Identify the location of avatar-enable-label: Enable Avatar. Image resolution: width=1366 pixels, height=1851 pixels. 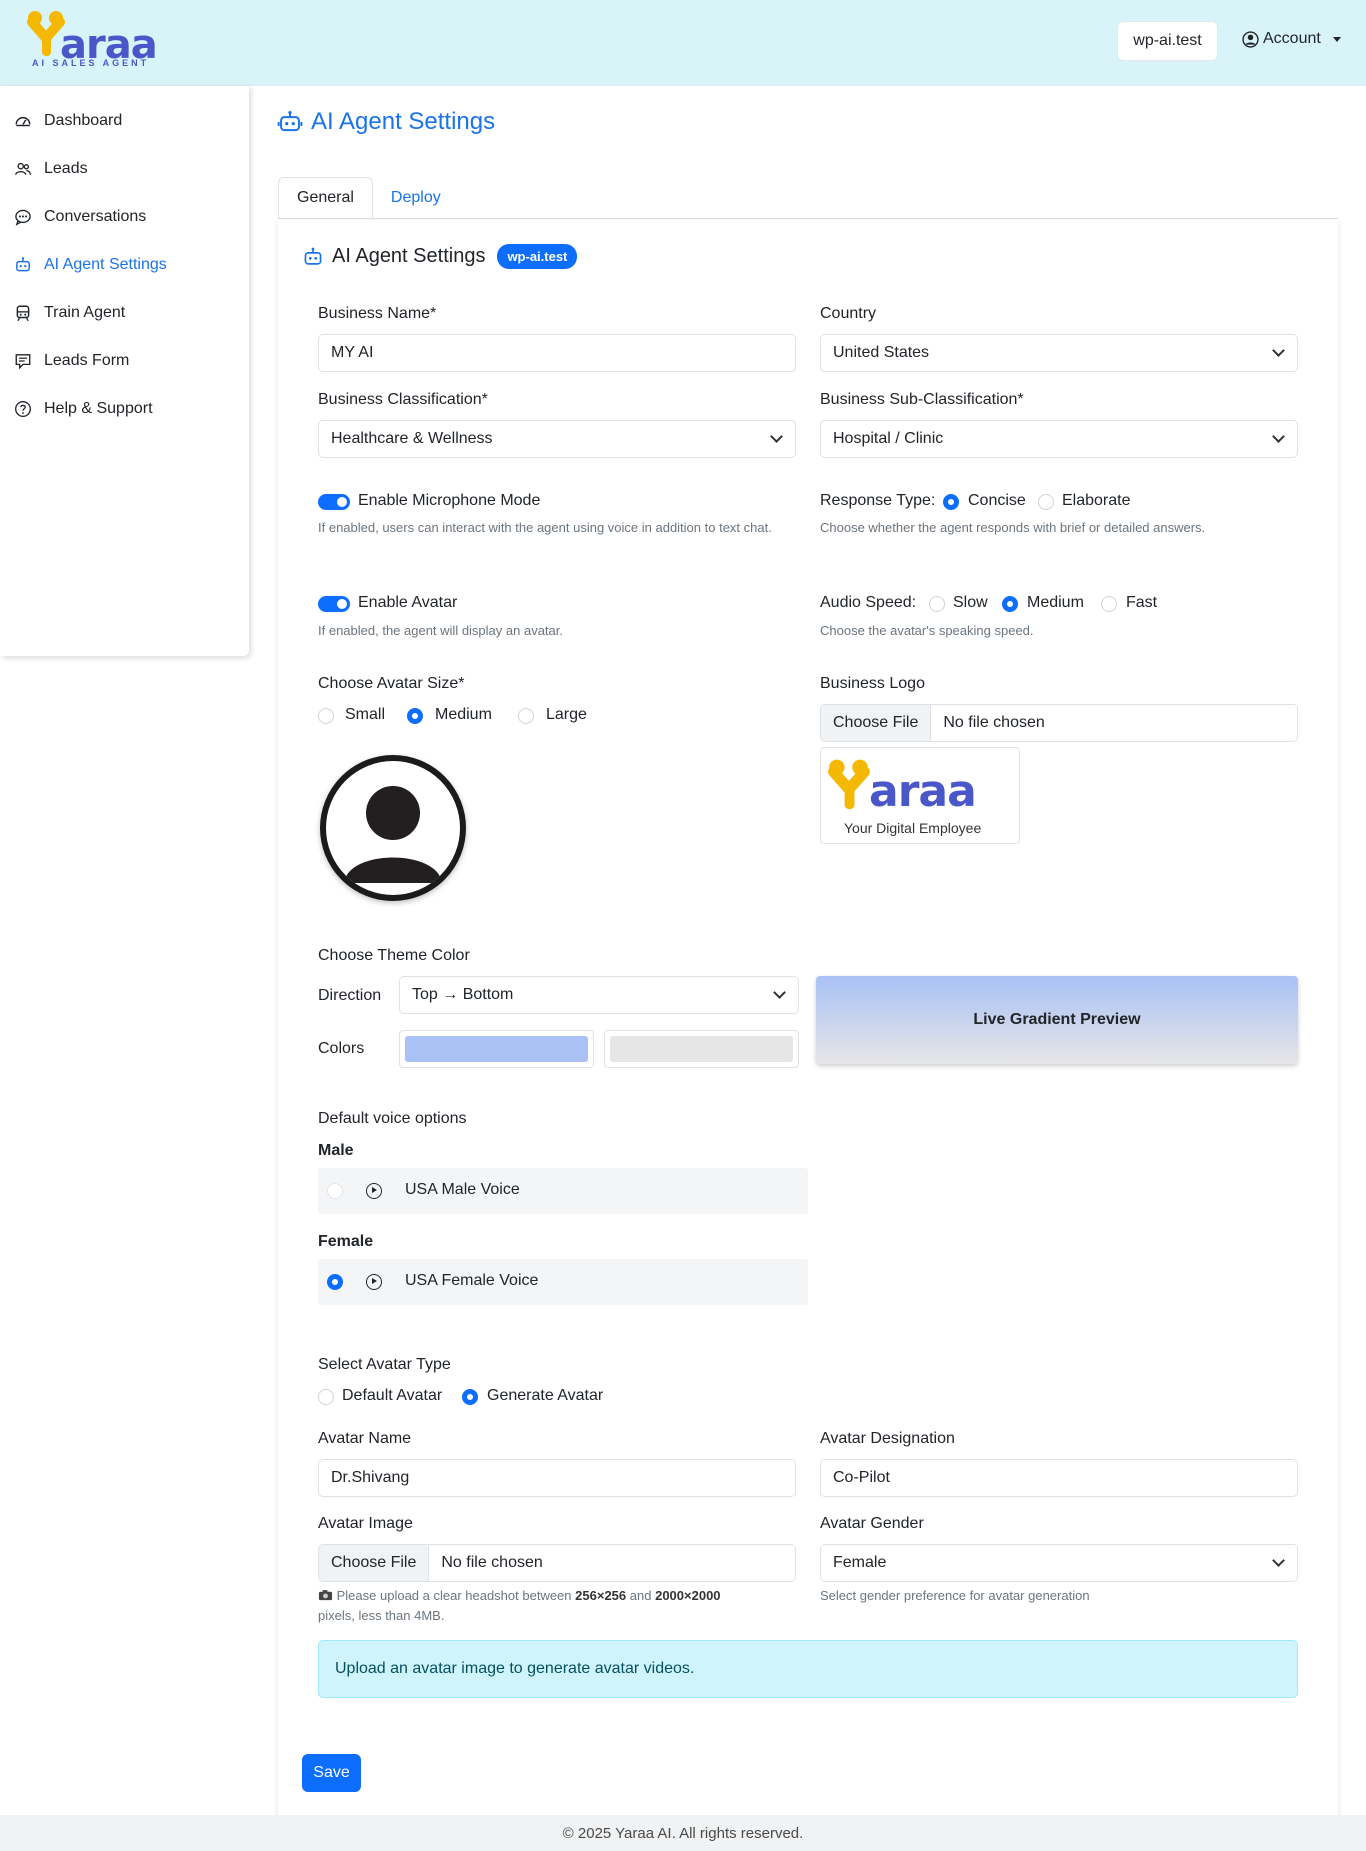
(408, 602).